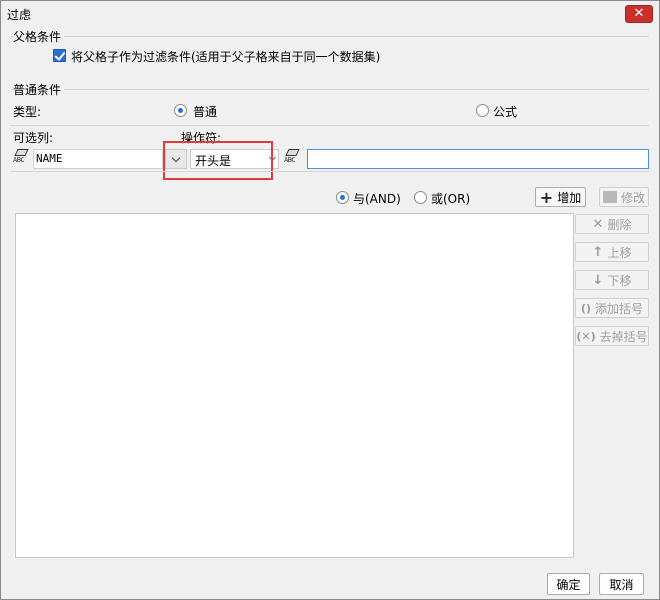 Image resolution: width=660 pixels, height=600 pixels. What do you see at coordinates (451, 199) in the screenshot?
I see `logic-or-label: 或(OR)` at bounding box center [451, 199].